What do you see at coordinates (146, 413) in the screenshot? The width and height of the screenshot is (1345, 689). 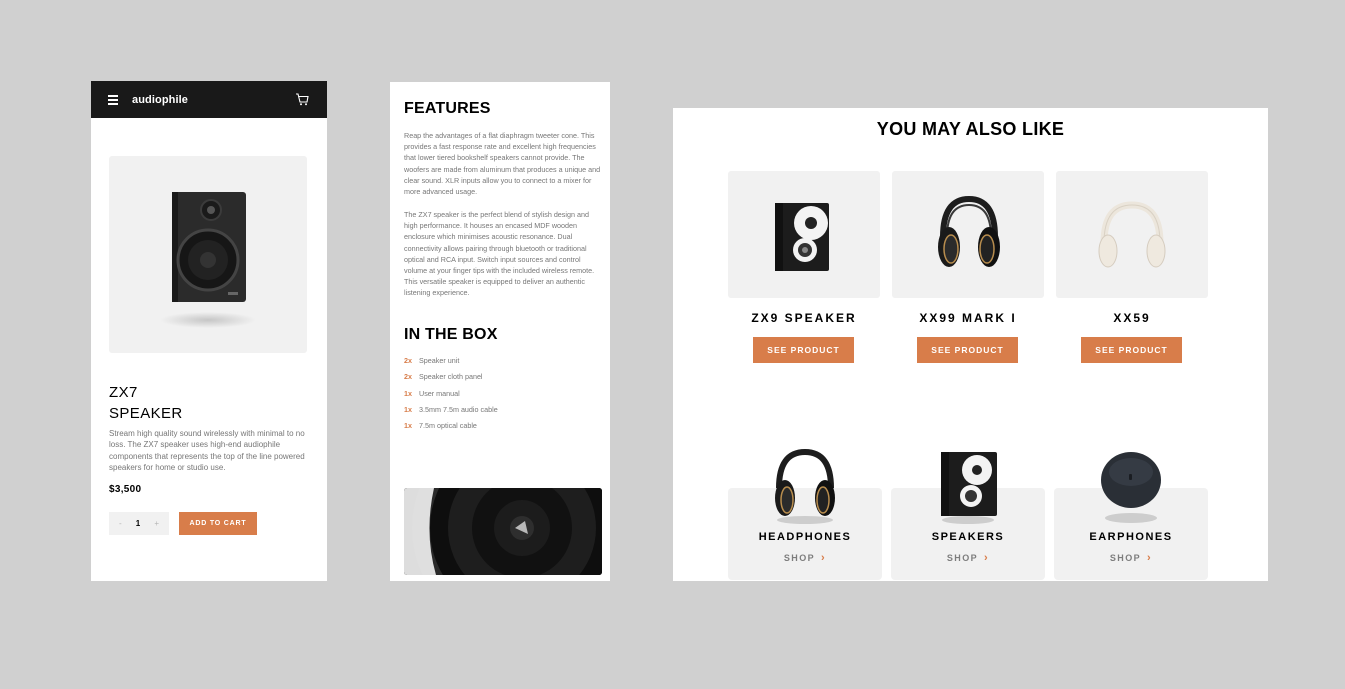 I see `product-title-line2: SPEAKER` at bounding box center [146, 413].